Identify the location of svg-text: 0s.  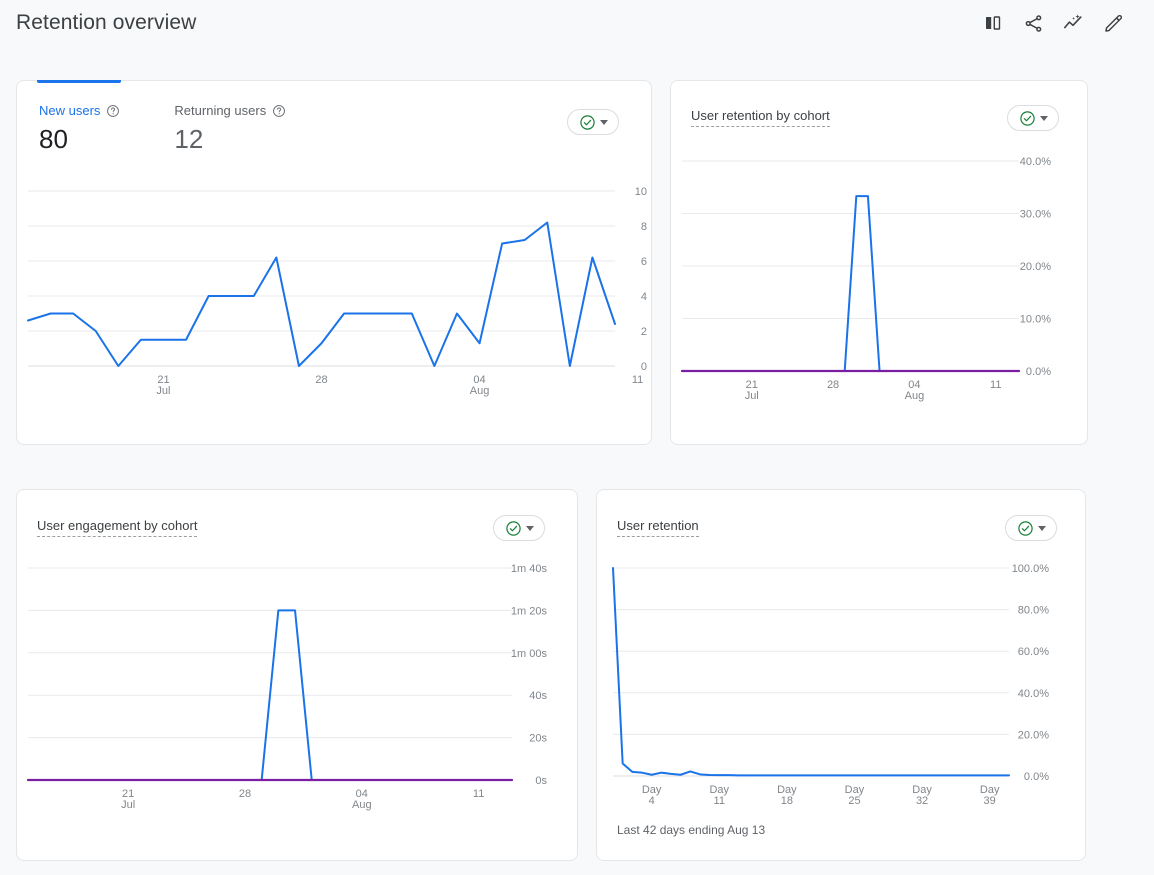
(541, 781).